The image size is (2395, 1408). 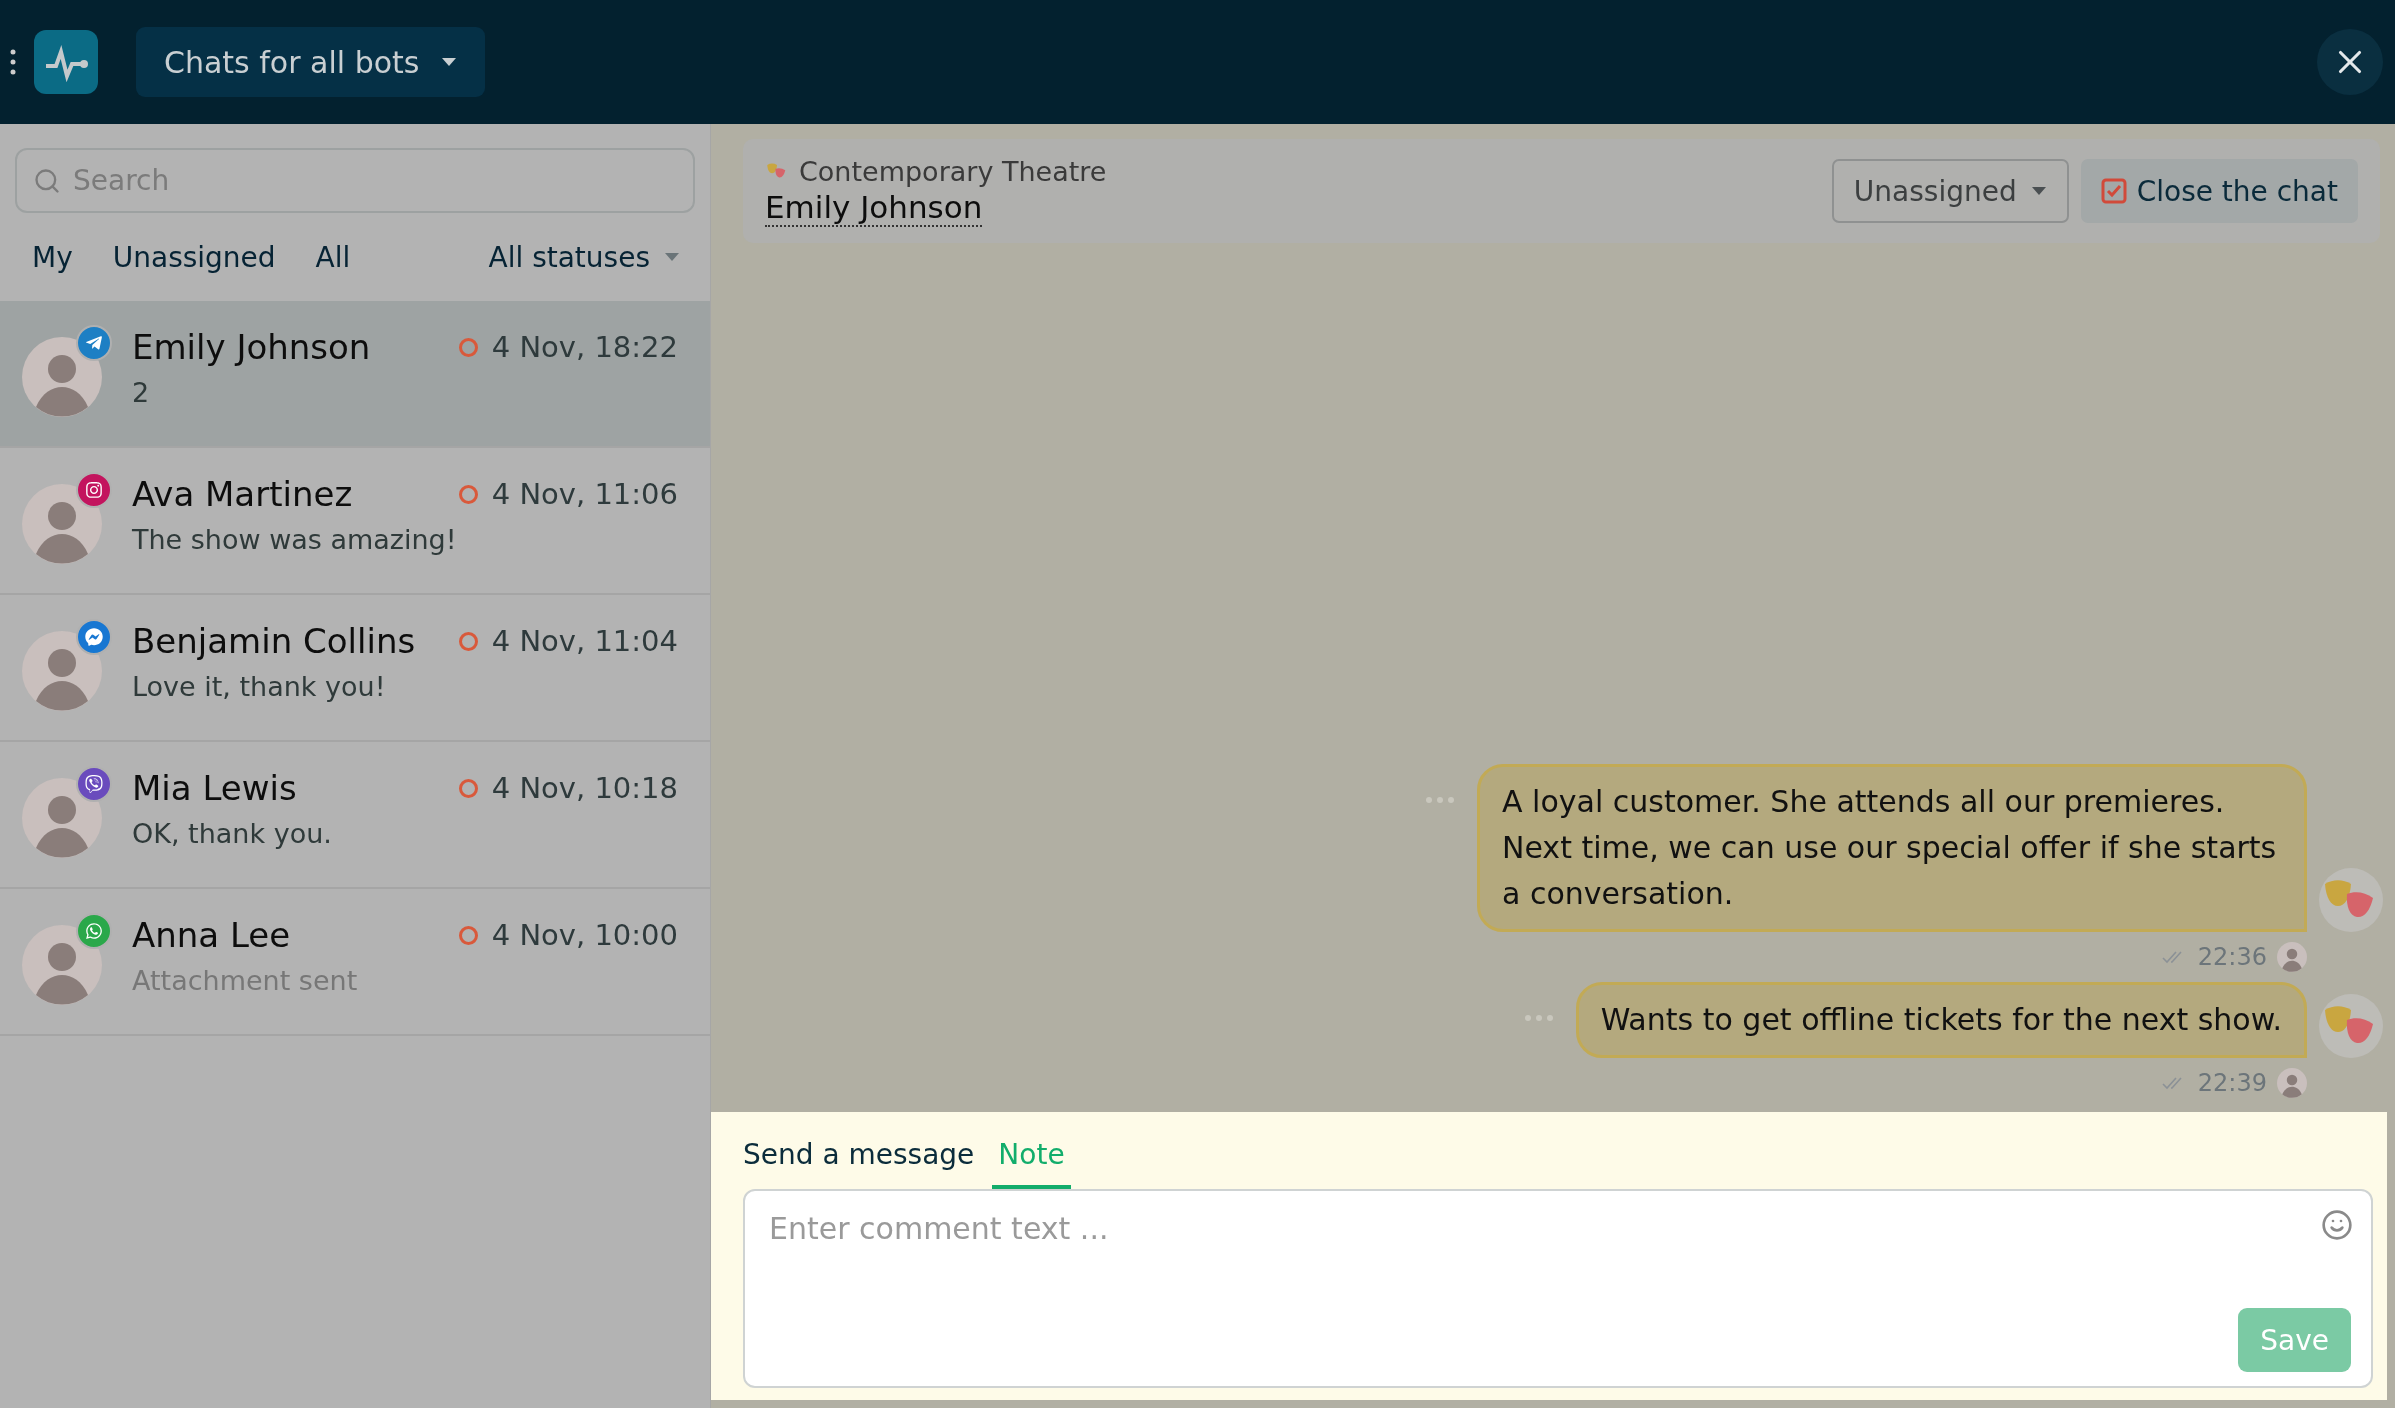 What do you see at coordinates (355, 668) in the screenshot?
I see `chat-list-item: Benjamin Collins 4 Nov, 11:04 Love it, thank you!` at bounding box center [355, 668].